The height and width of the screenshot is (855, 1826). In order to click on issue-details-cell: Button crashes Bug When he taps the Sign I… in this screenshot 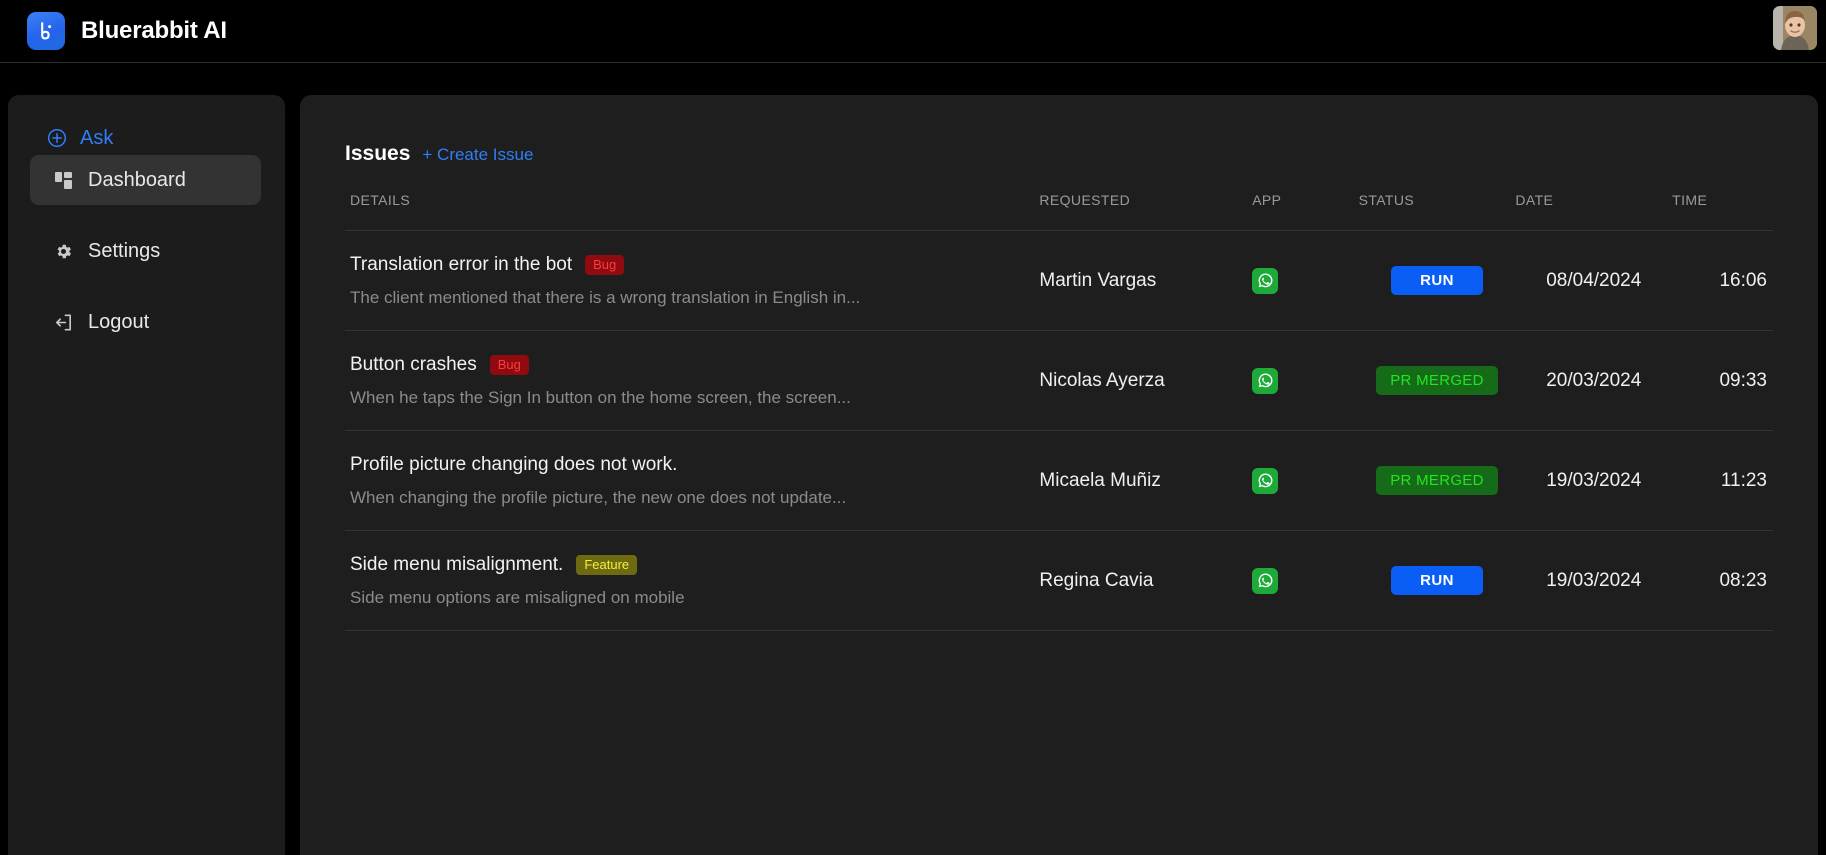, I will do `click(692, 381)`.